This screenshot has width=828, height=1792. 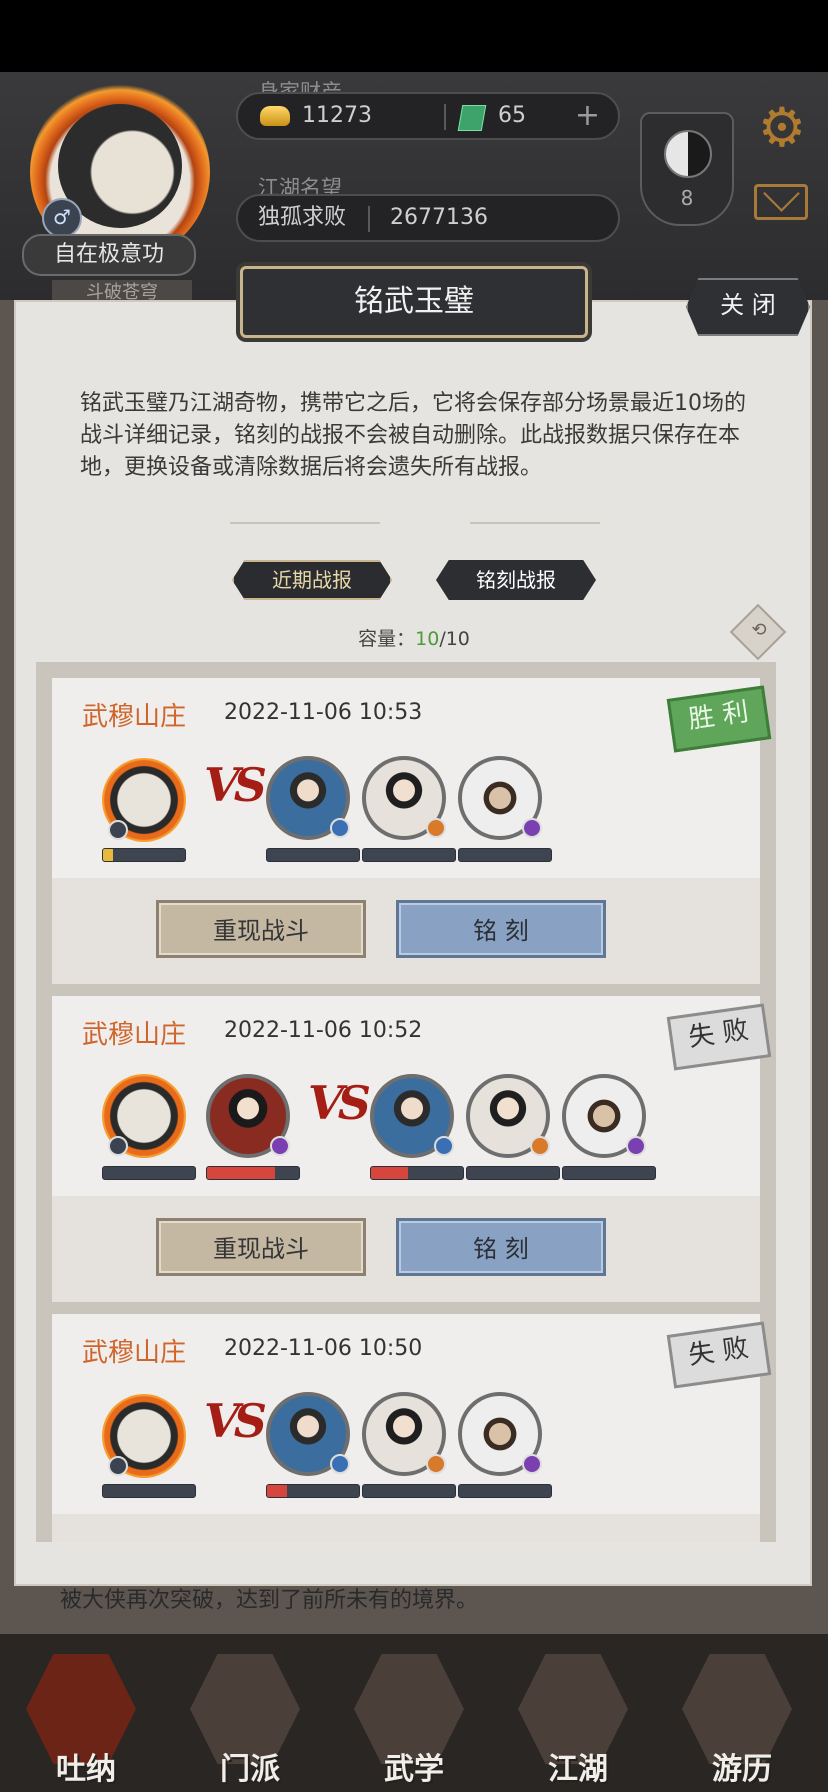 What do you see at coordinates (312, 580) in the screenshot?
I see `tab-recent-reports: 近期战报` at bounding box center [312, 580].